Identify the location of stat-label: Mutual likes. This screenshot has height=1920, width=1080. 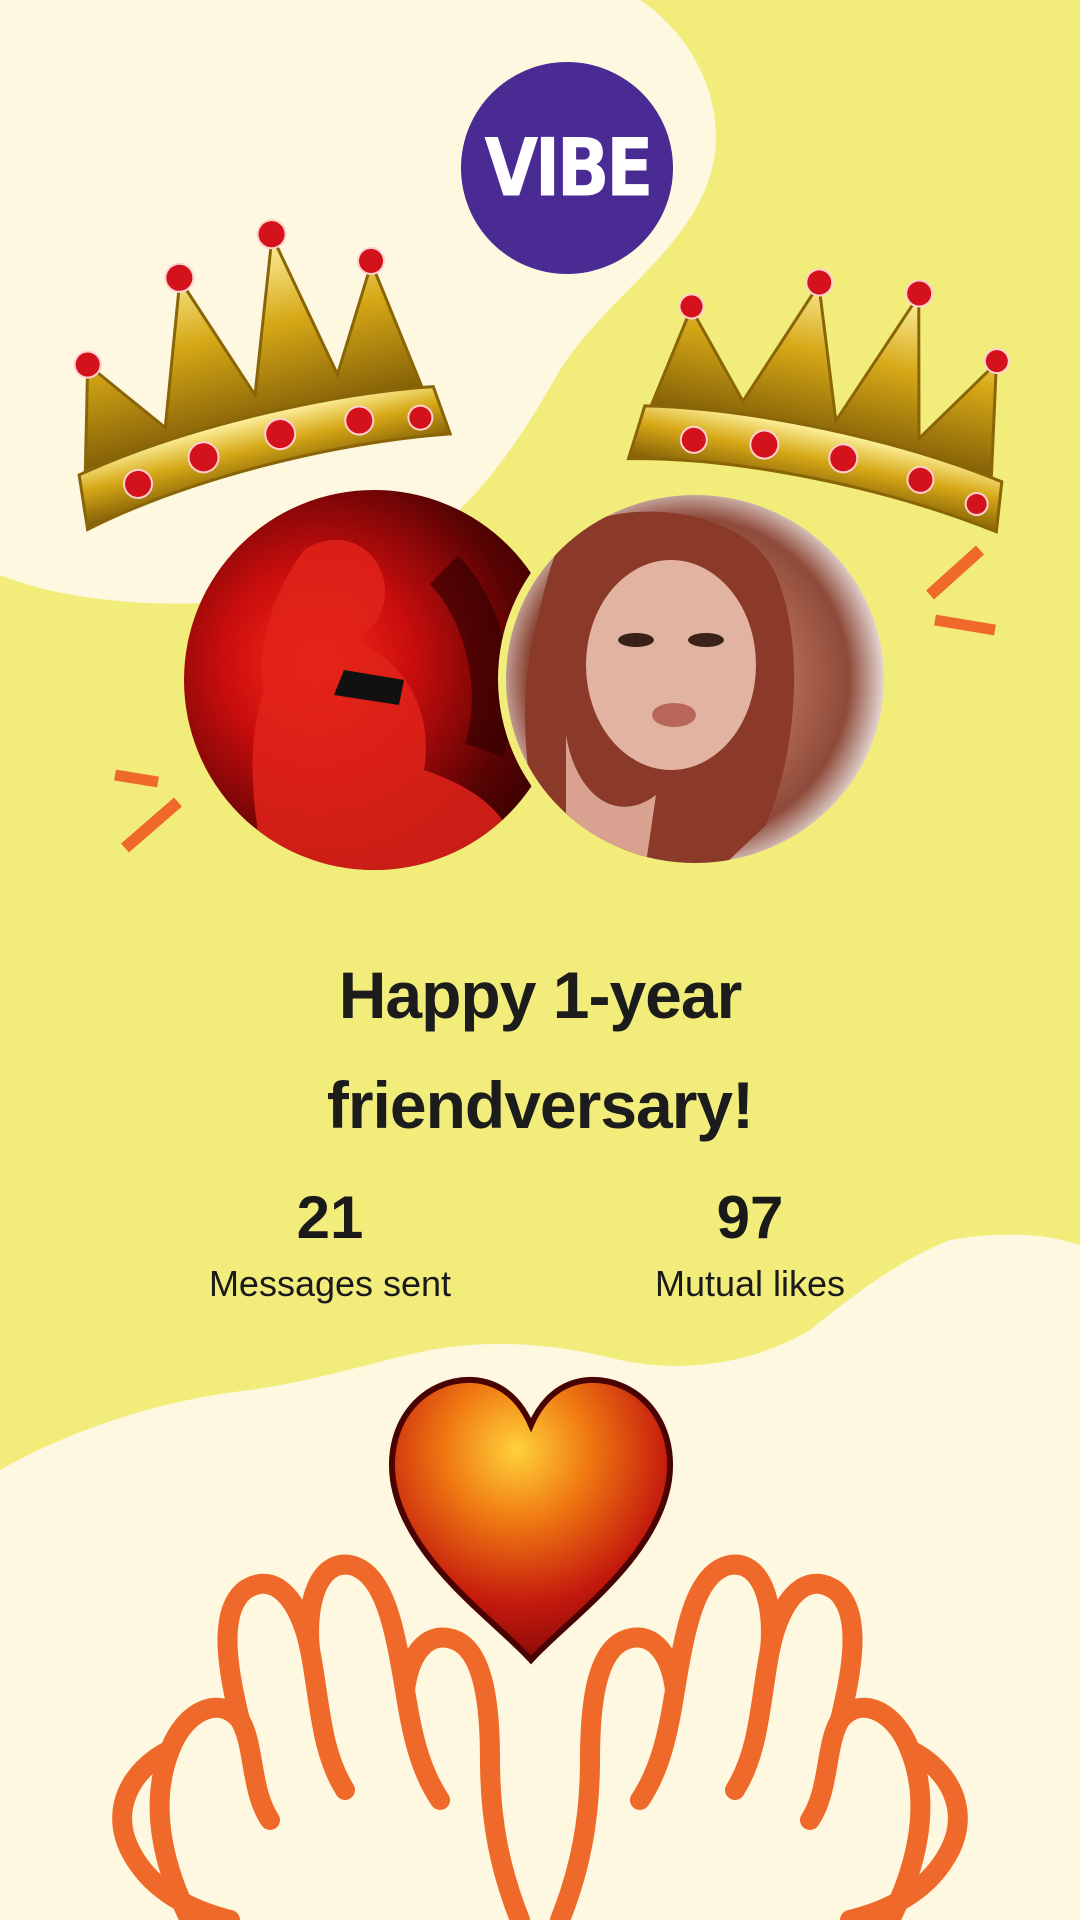
(750, 1283).